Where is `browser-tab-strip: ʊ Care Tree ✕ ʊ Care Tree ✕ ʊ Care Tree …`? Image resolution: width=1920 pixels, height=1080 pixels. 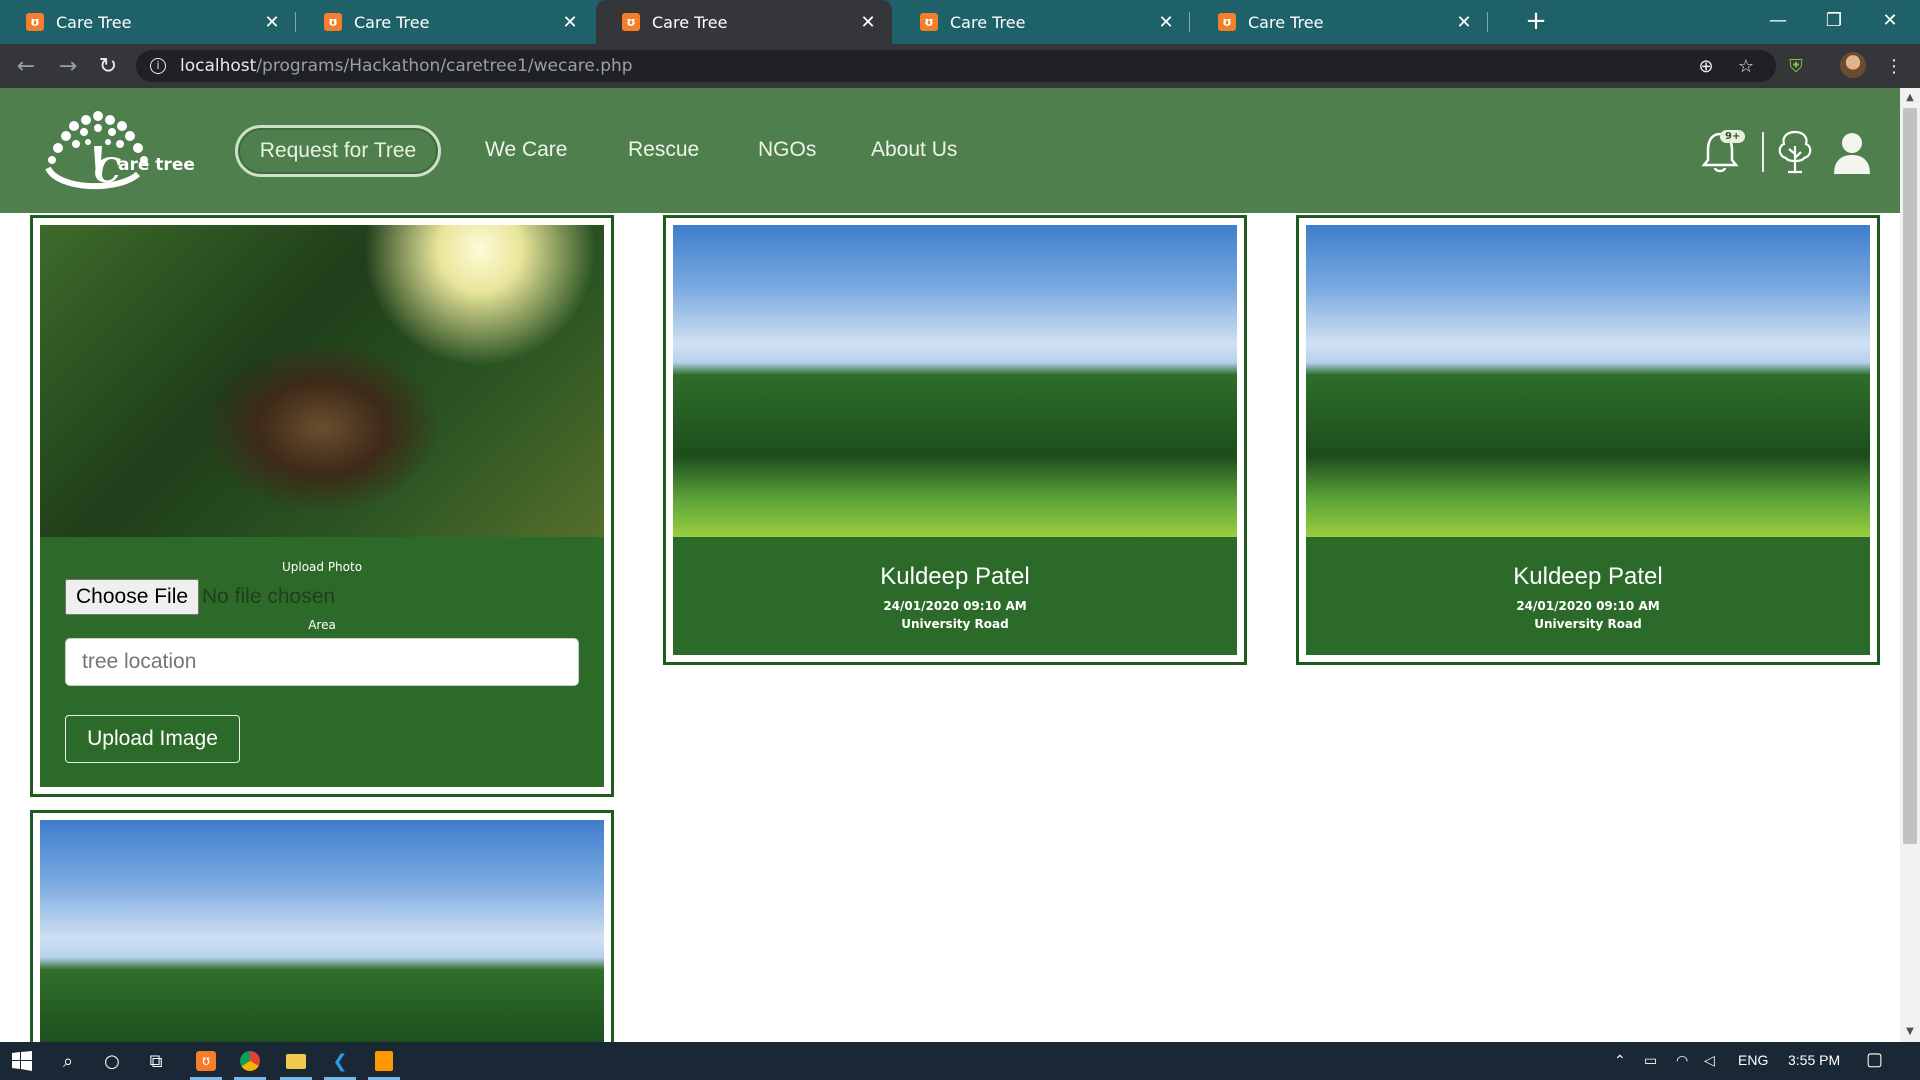
browser-tab-strip: ʊ Care Tree ✕ ʊ Care Tree ✕ ʊ Care Tree … is located at coordinates (960, 22).